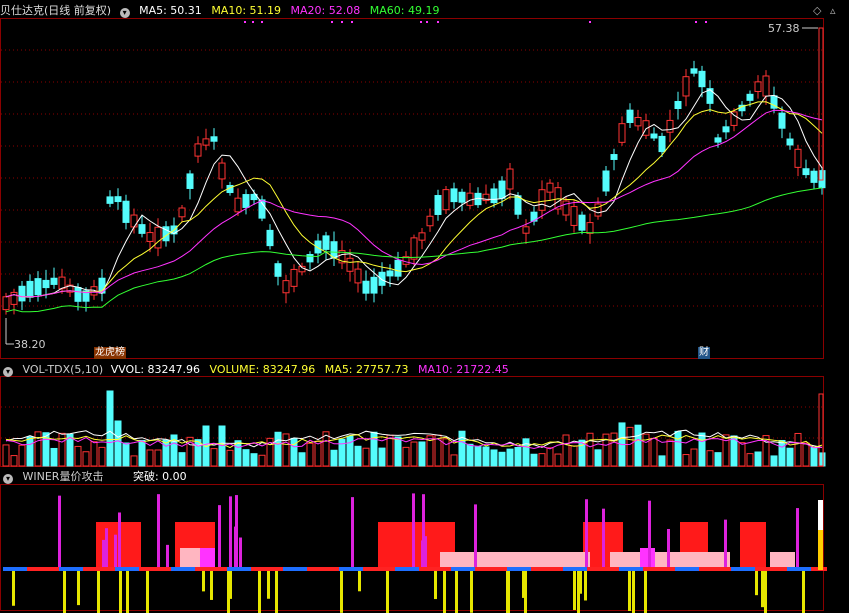 Image resolution: width=849 pixels, height=613 pixels. What do you see at coordinates (704, 353) in the screenshot?
I see `event-marker-finance: 财` at bounding box center [704, 353].